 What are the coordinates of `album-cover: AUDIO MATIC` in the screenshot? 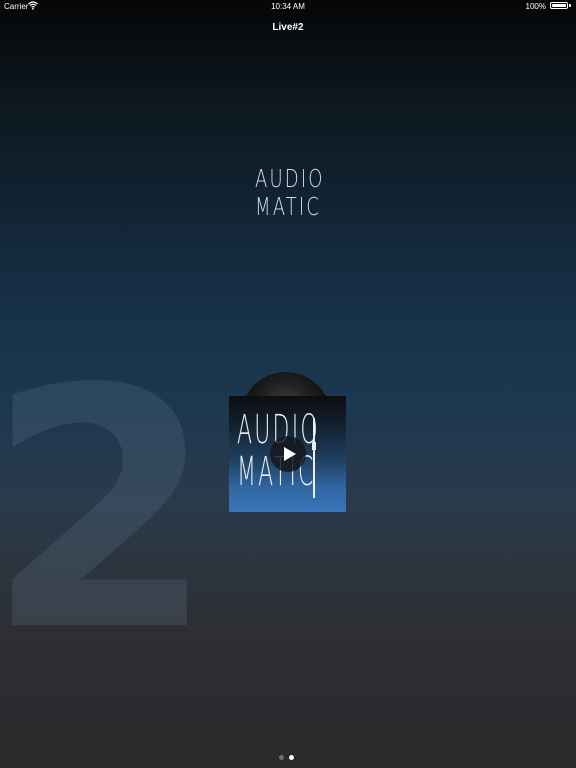 It's located at (287, 454).